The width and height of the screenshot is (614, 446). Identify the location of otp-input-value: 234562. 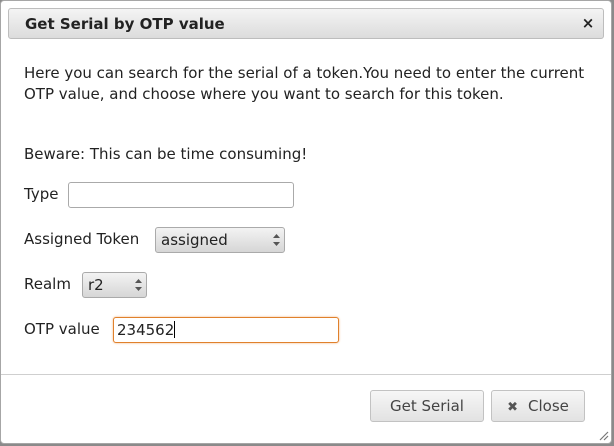
(146, 330).